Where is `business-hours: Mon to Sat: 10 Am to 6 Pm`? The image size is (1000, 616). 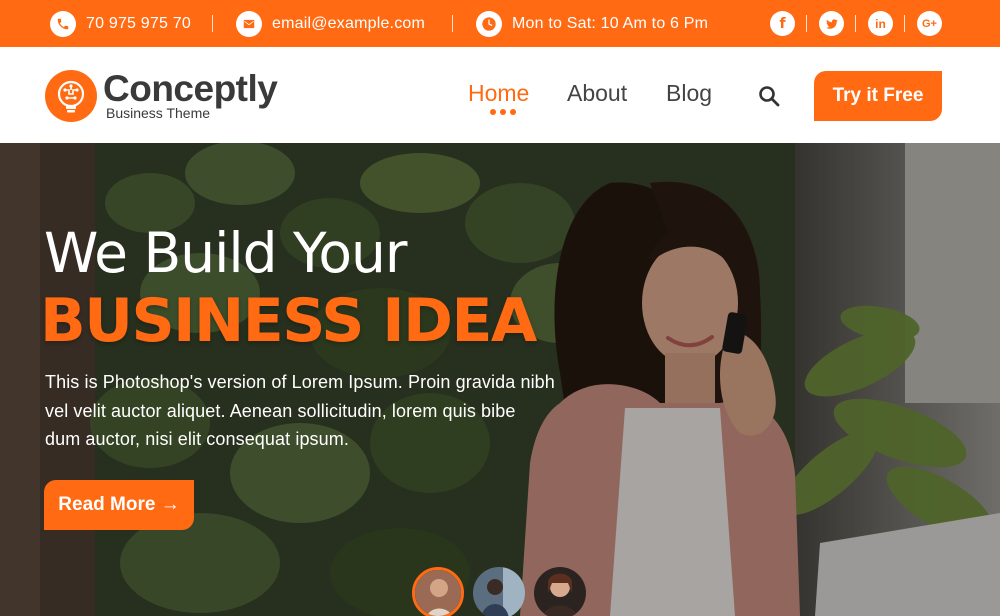 business-hours: Mon to Sat: 10 Am to 6 Pm is located at coordinates (592, 23).